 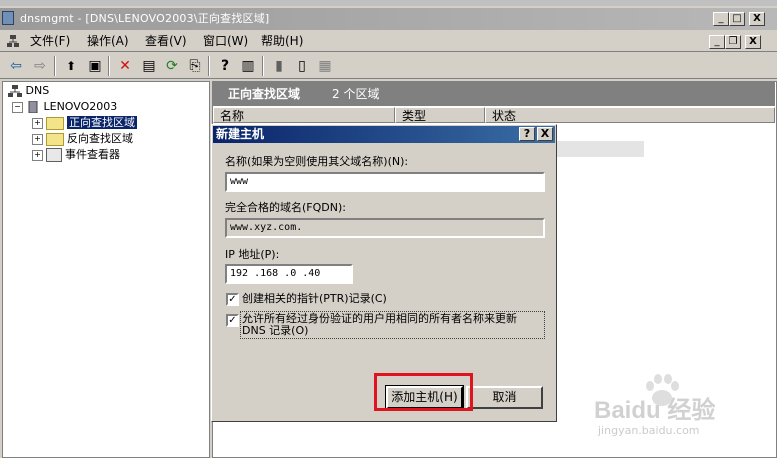 What do you see at coordinates (149, 66) in the screenshot?
I see `properties-icon: ▤` at bounding box center [149, 66].